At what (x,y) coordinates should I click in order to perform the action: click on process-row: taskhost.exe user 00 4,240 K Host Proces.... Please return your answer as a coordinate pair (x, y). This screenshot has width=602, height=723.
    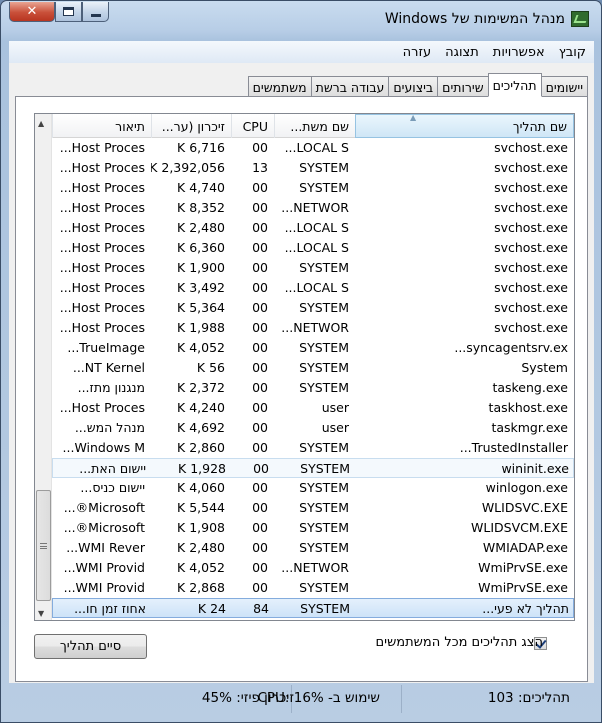
    Looking at the image, I should click on (313, 408).